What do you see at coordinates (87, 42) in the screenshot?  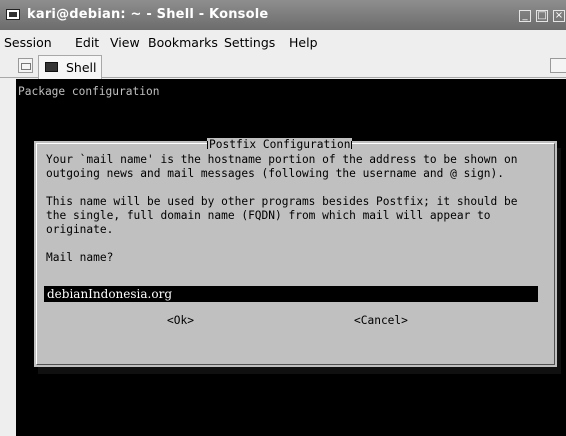 I see `menu-edit: Edit` at bounding box center [87, 42].